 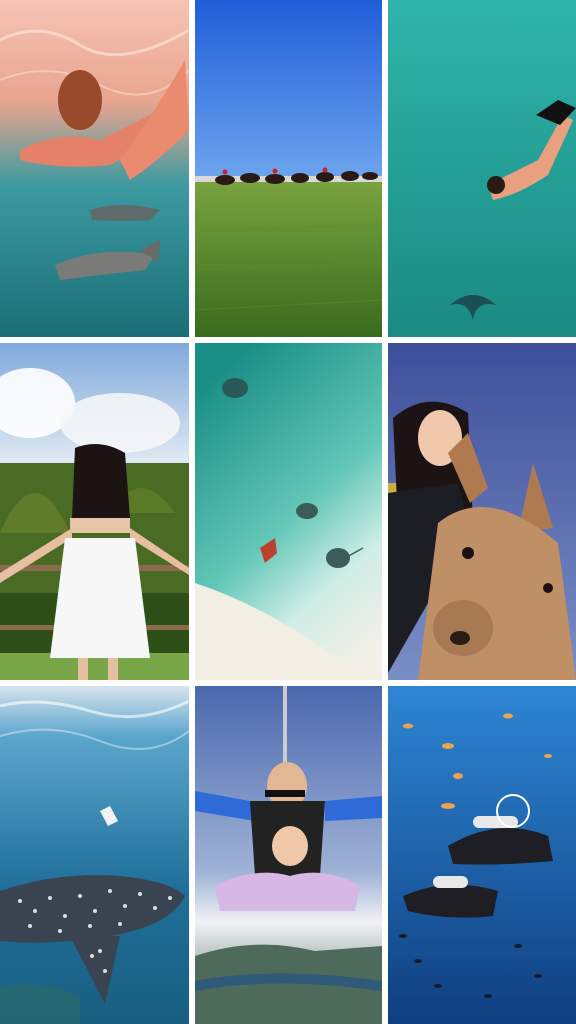 I want to click on photo-freediver-with-manta-ray, so click(x=482, y=168).